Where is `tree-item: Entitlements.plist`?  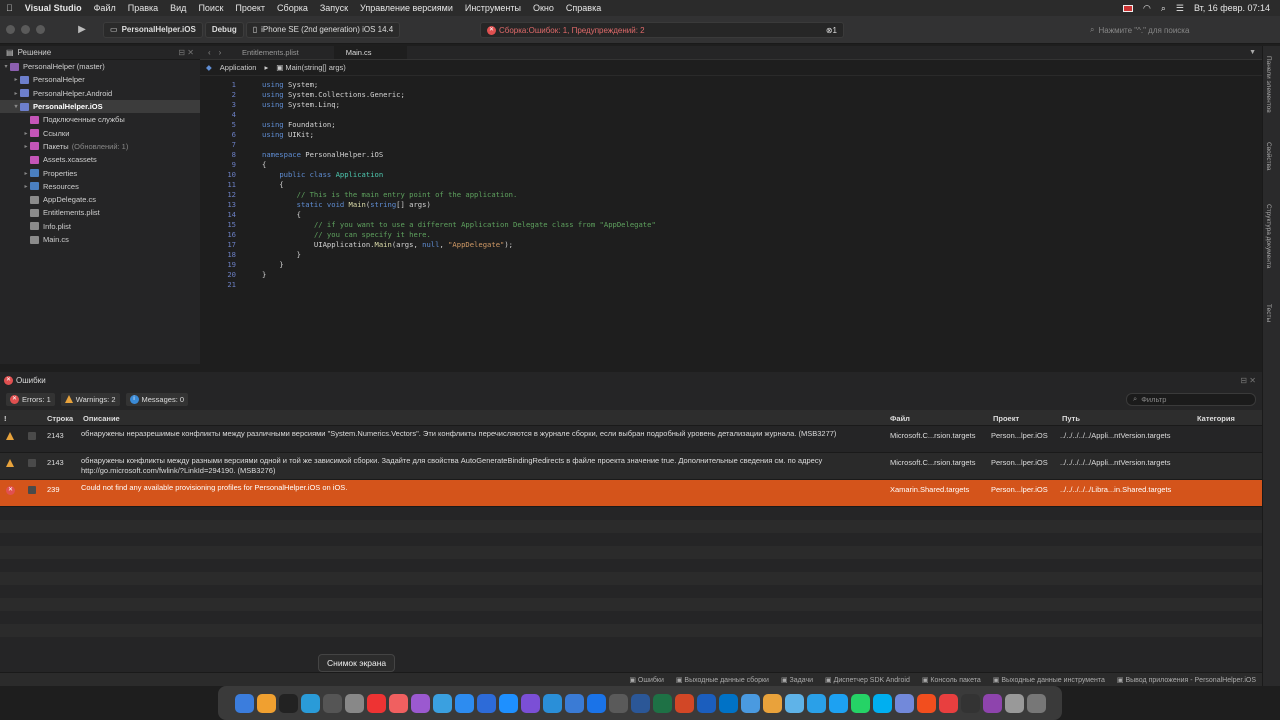
tree-item: Entitlements.plist is located at coordinates (100, 212).